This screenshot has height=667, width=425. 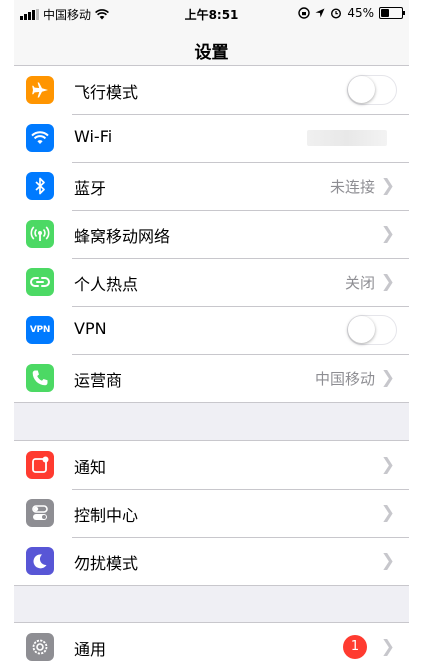 I want to click on wifi-network-value-redacted, so click(x=347, y=138).